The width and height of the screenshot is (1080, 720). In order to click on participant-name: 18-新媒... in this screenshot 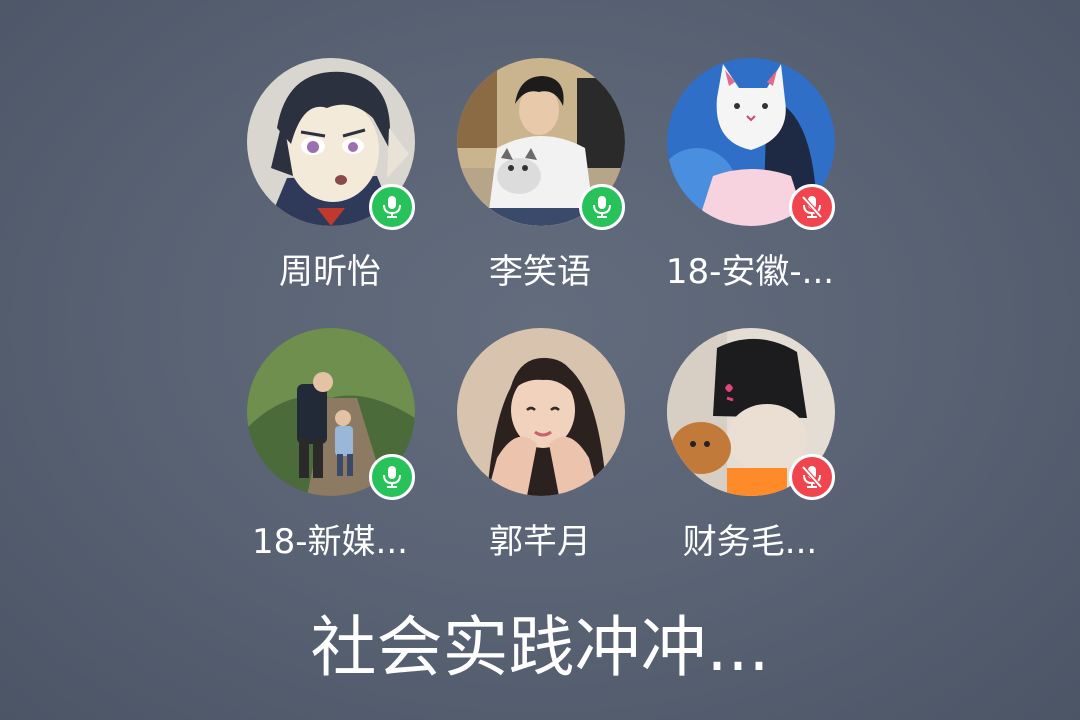, I will do `click(330, 542)`.